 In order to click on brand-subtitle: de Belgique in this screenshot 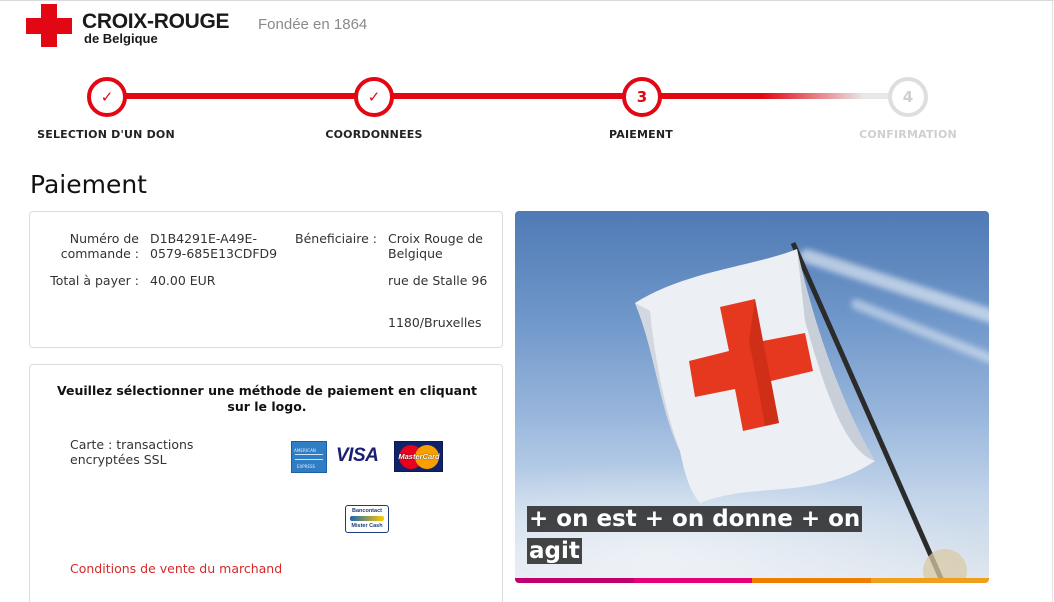, I will do `click(121, 38)`.